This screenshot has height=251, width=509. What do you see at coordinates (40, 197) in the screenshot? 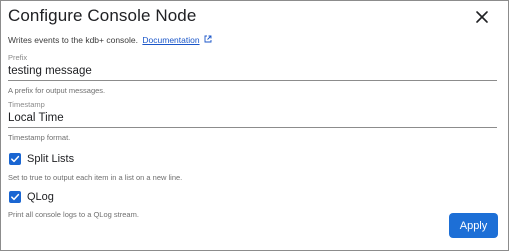
I see `qlog-label: QLog` at bounding box center [40, 197].